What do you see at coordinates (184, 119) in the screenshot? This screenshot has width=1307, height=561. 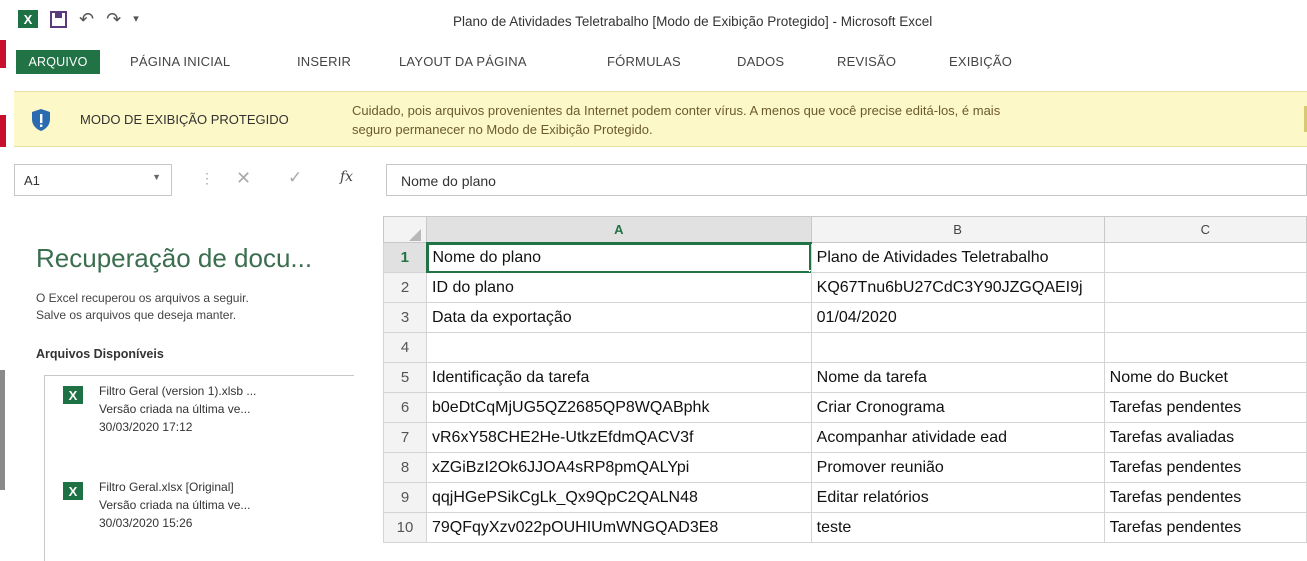 I see `protected-view-title: MODO DE EXIBIÇÃO PROTEGIDO` at bounding box center [184, 119].